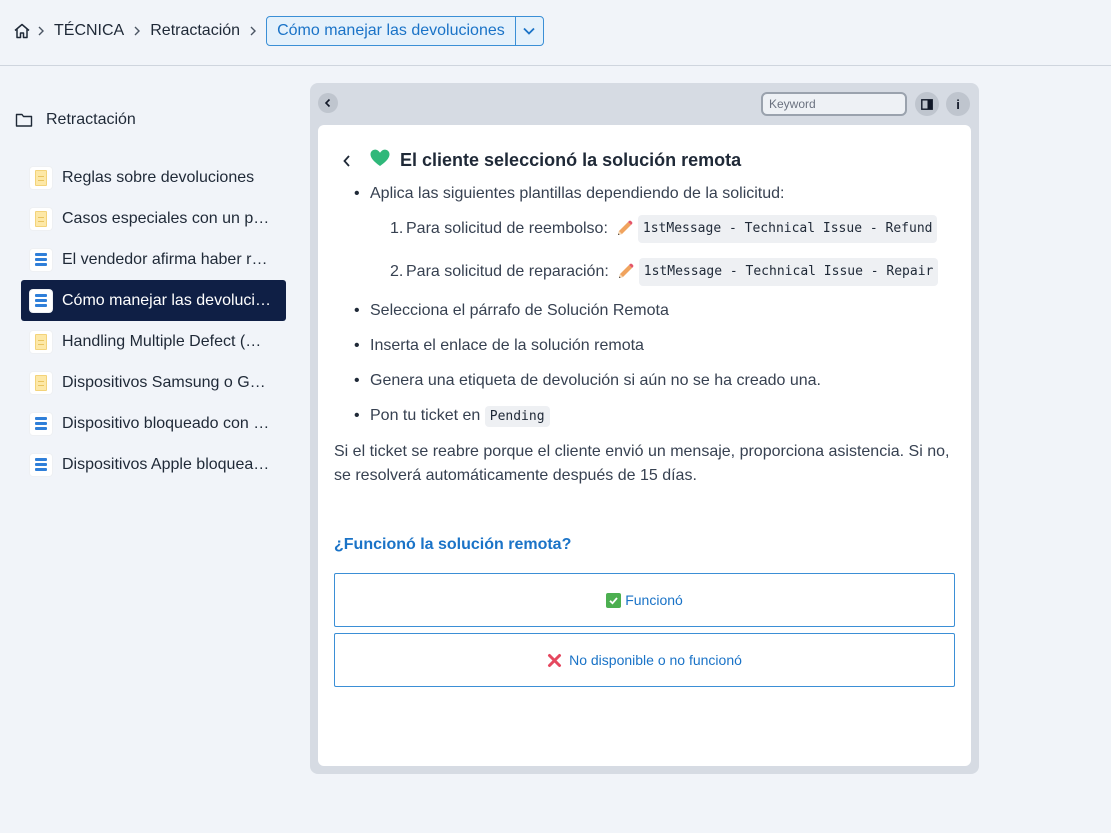  I want to click on bullet-item: Inserta el enlace de la solución remota, so click(646, 346).